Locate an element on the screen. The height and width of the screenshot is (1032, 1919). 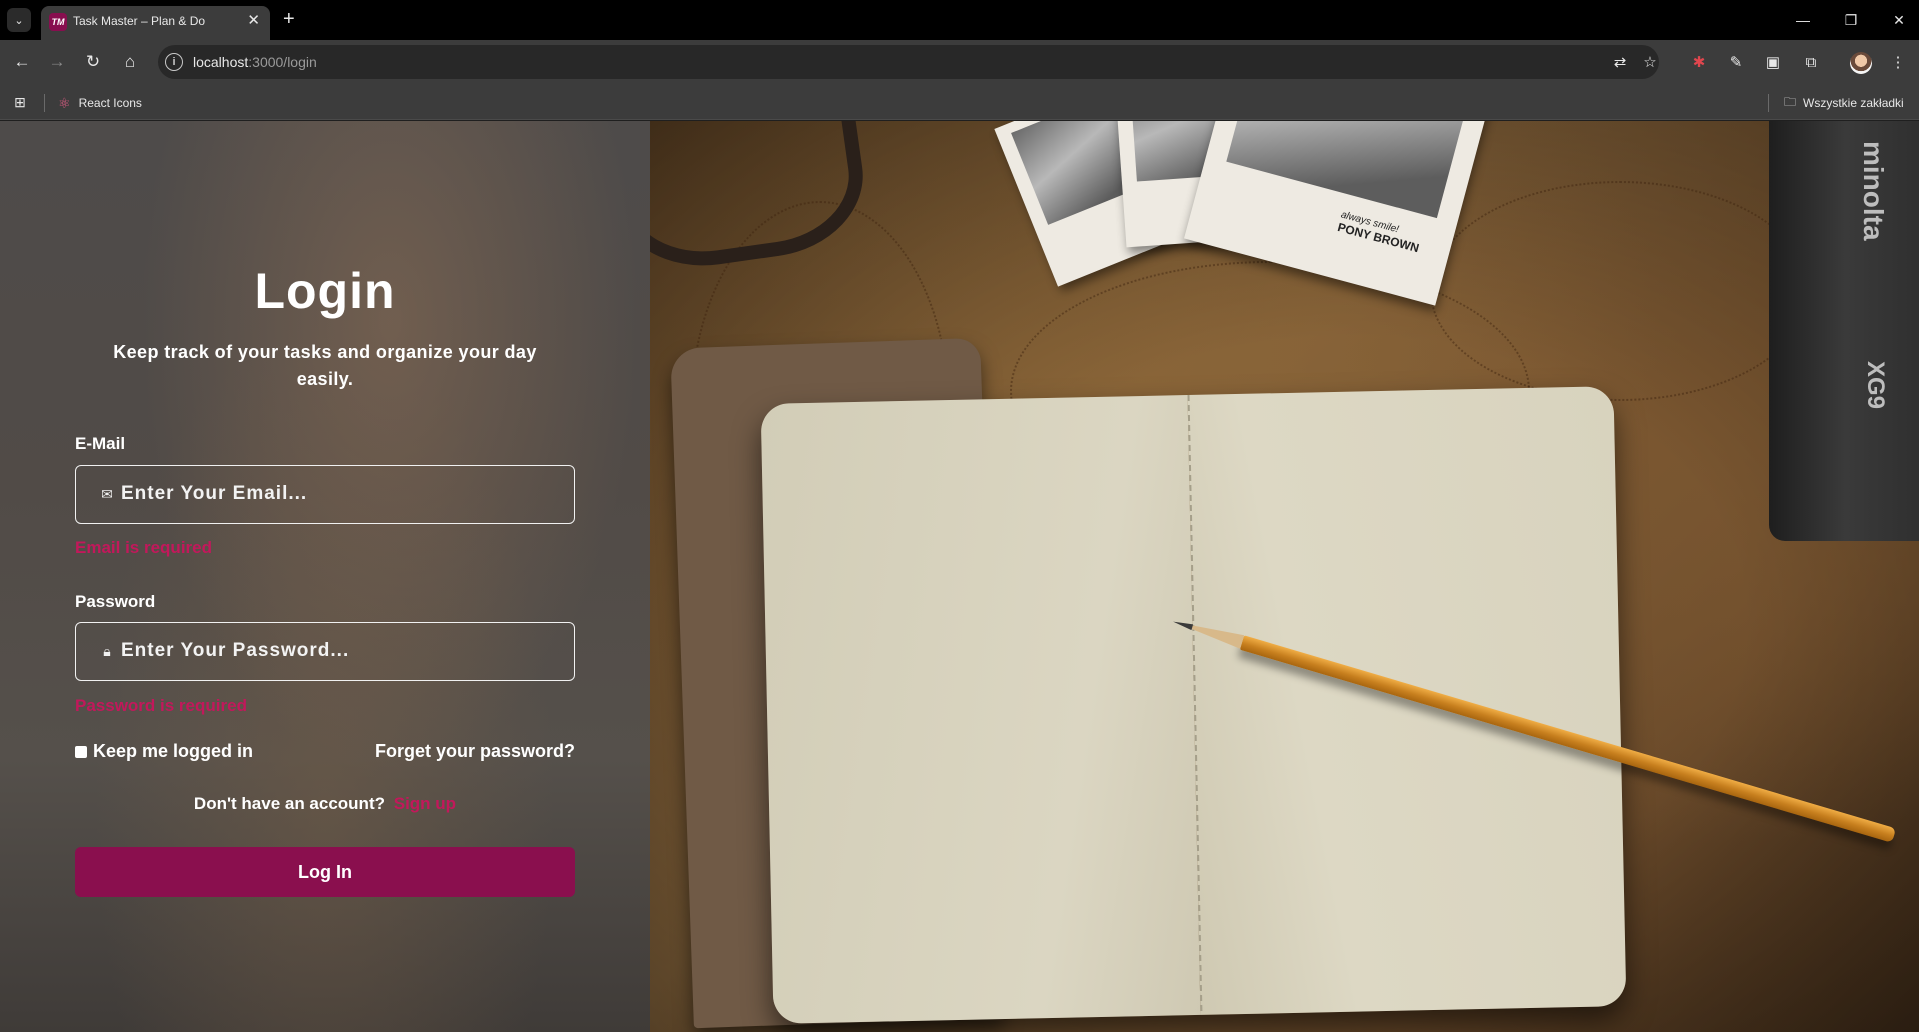
signup-link: Sign up is located at coordinates (425, 803).